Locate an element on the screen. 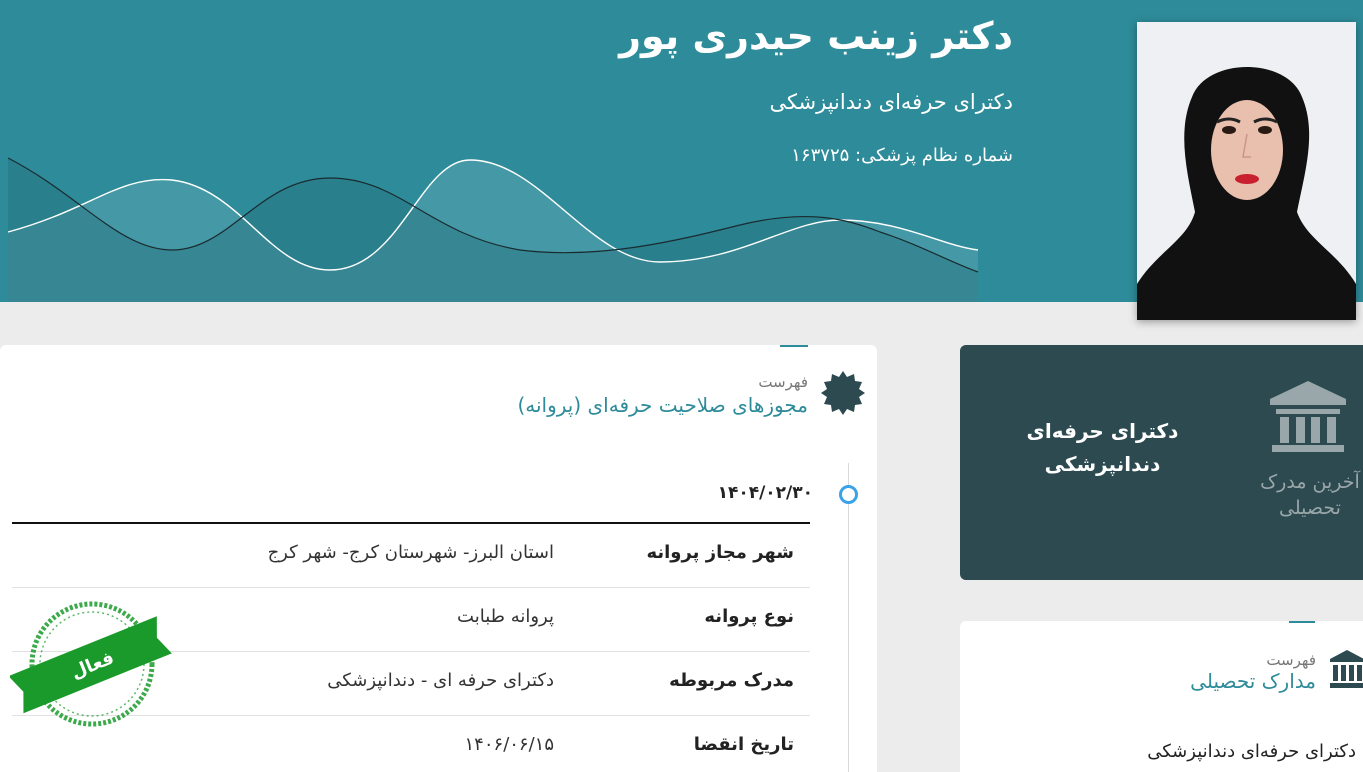 The image size is (1363, 772). certificate-badge-icon is located at coordinates (843, 393).